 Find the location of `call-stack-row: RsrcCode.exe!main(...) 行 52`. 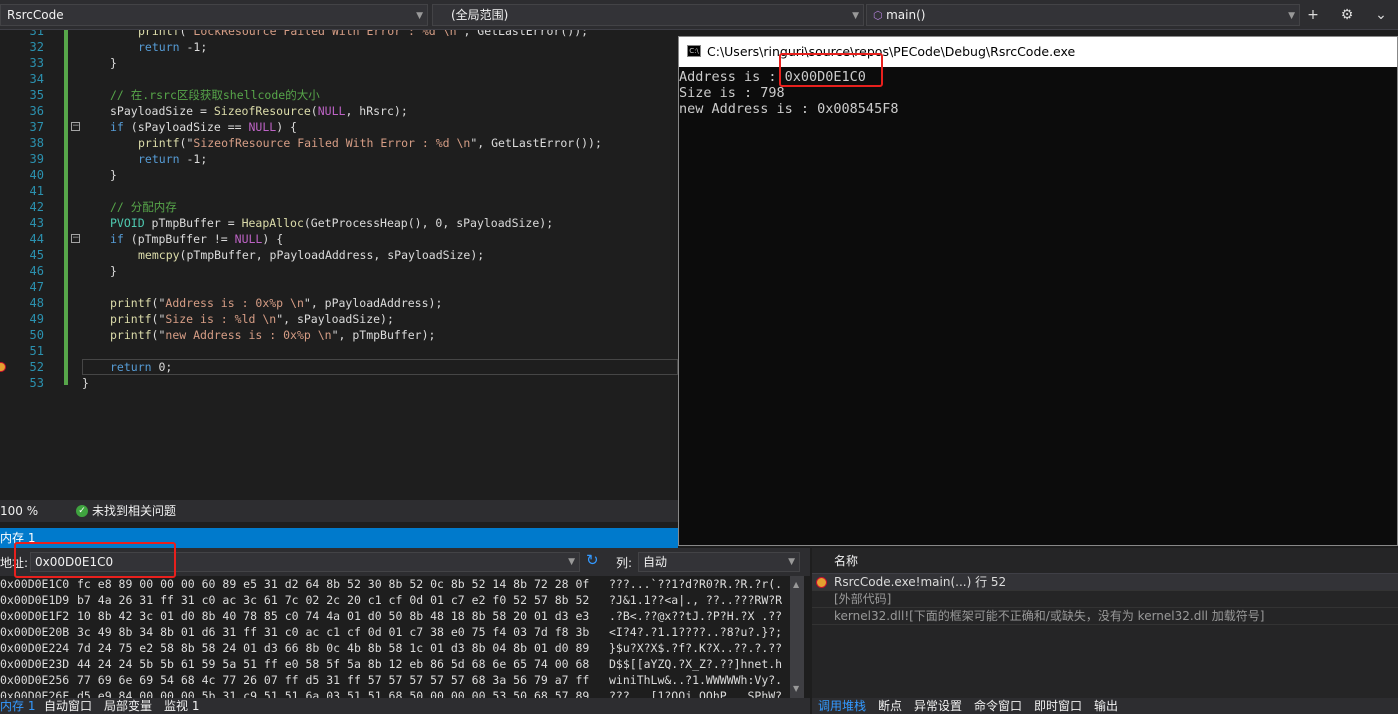

call-stack-row: RsrcCode.exe!main(...) 行 52 is located at coordinates (1105, 582).